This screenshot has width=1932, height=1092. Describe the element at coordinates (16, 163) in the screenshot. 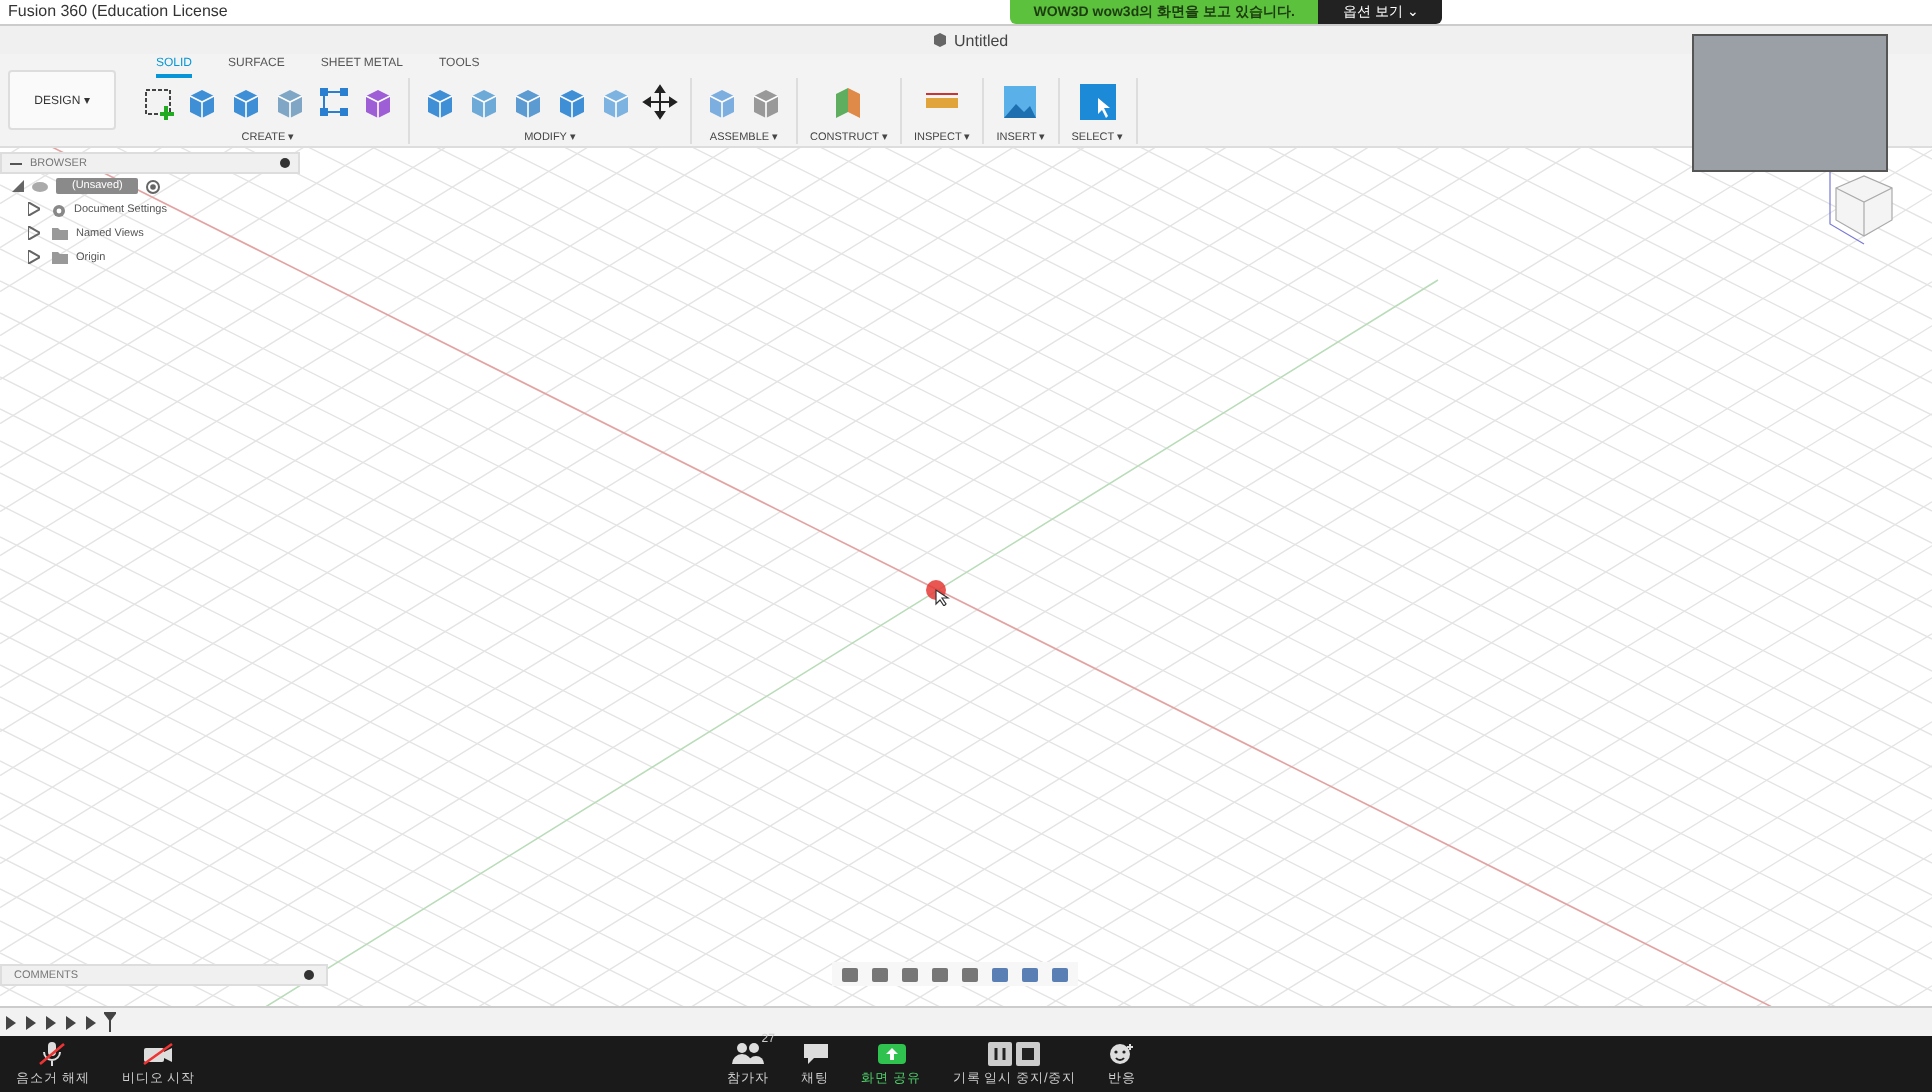

I see `collapse-icon` at that location.